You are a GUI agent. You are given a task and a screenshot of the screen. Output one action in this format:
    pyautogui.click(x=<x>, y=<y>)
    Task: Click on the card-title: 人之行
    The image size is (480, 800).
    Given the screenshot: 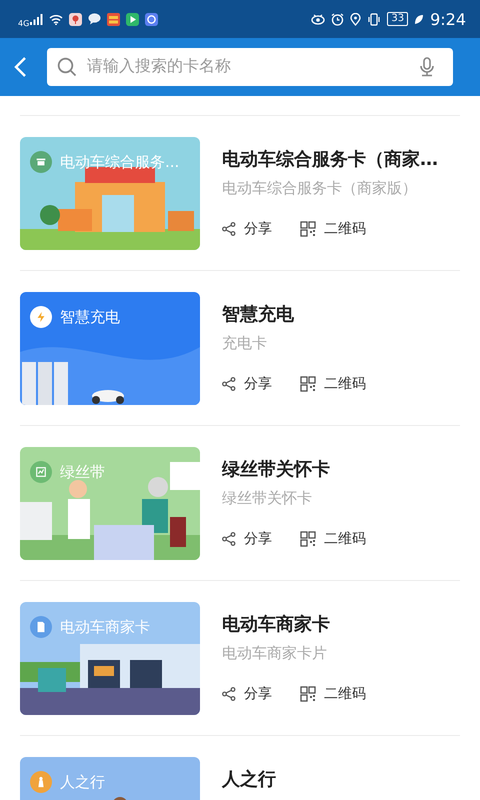 What is the action you would take?
    pyautogui.click(x=341, y=779)
    